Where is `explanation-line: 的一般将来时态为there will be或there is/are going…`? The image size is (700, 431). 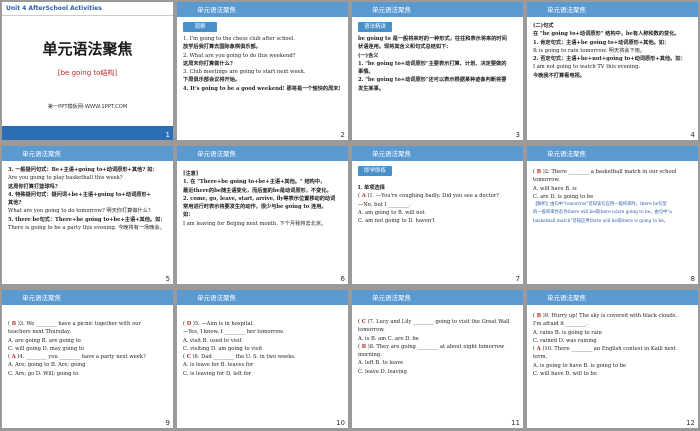 explanation-line: 的一般将来时态为there will be或there is/are going… is located at coordinates (602, 213).